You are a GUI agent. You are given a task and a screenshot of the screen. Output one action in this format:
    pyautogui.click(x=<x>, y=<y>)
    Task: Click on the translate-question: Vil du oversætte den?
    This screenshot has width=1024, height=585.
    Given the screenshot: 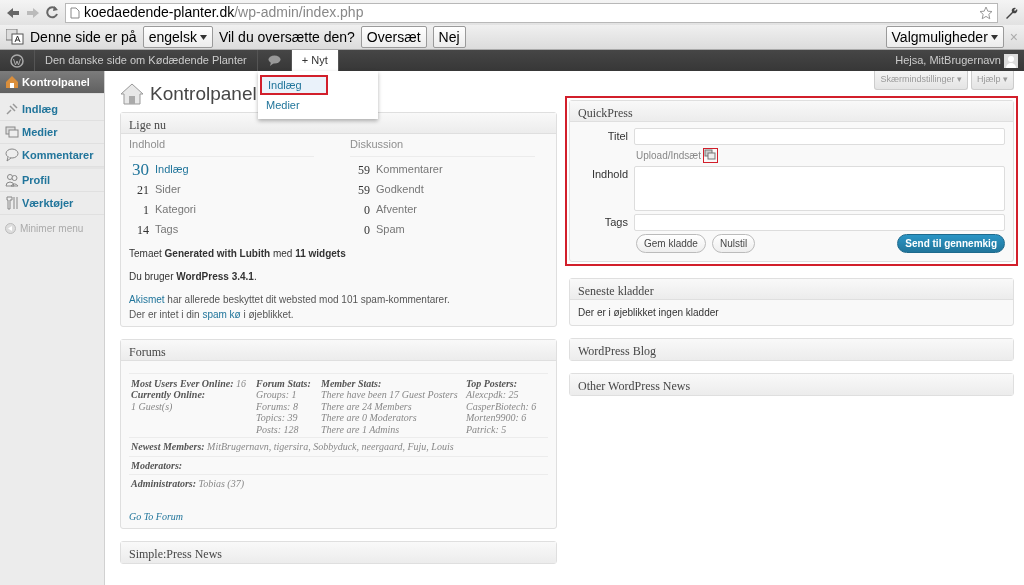 What is the action you would take?
    pyautogui.click(x=286, y=37)
    